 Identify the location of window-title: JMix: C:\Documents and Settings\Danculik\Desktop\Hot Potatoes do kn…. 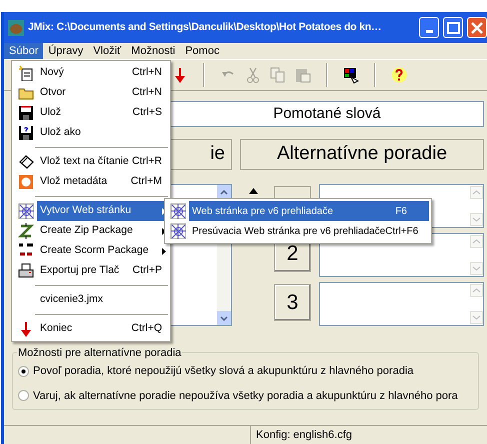
(205, 27).